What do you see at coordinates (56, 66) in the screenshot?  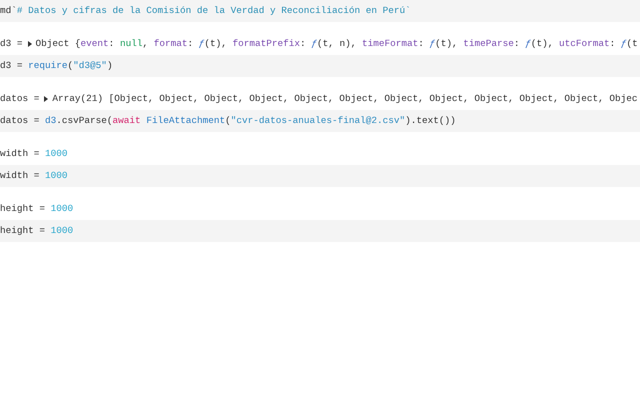 I see `code-text: d3 = require("d3@5")` at bounding box center [56, 66].